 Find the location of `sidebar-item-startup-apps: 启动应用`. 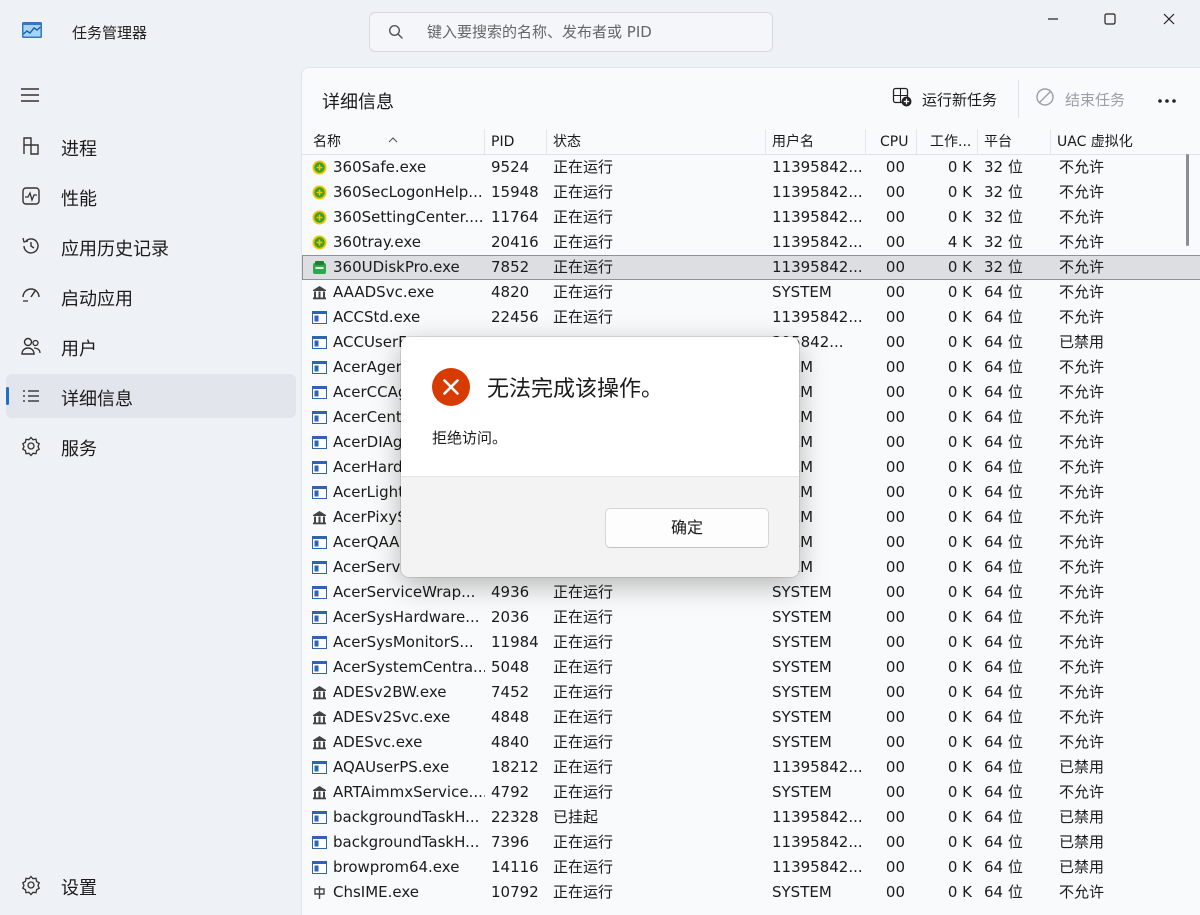

sidebar-item-startup-apps: 启动应用 is located at coordinates (151, 296).